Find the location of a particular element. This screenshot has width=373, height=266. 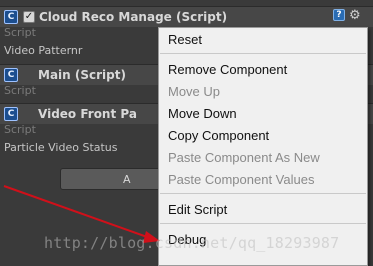

component-header-cloud-reco: C ✓ Cloud Reco Manage (Script) is located at coordinates (186, 16).